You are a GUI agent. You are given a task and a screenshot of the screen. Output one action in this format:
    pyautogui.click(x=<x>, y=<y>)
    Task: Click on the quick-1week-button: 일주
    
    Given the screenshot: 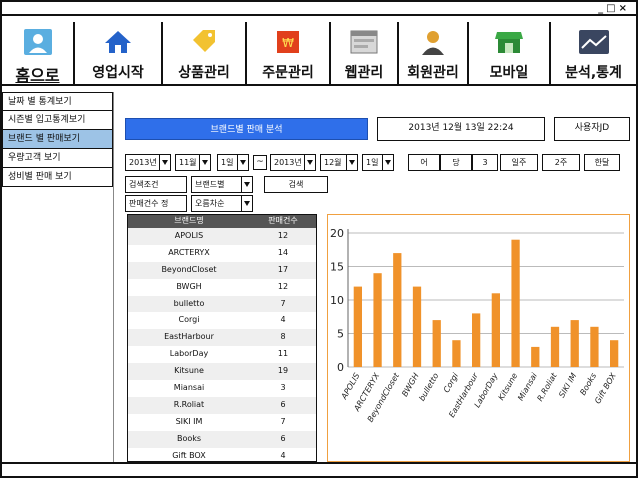 What is the action you would take?
    pyautogui.click(x=519, y=162)
    